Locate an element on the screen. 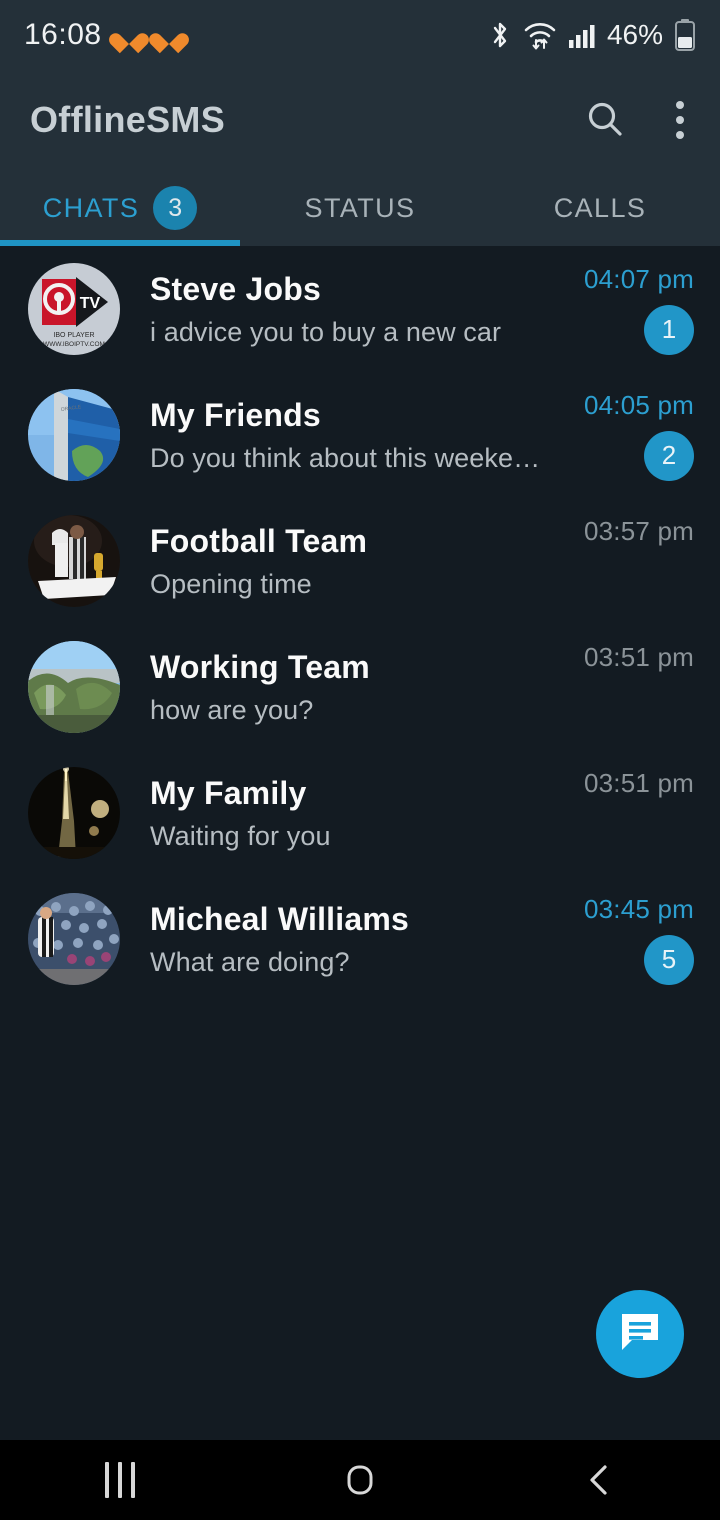 The image size is (720, 1520). chat-timestamp: 04:07 pm is located at coordinates (638, 278).